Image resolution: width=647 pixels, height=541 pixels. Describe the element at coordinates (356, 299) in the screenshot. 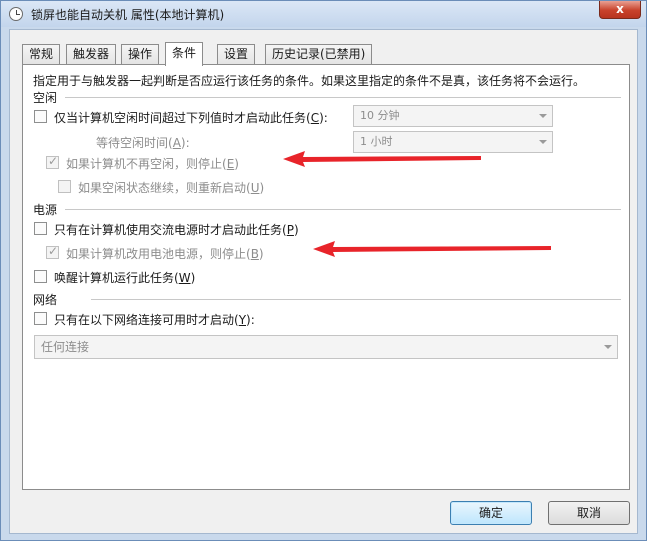

I see `network-divider` at that location.